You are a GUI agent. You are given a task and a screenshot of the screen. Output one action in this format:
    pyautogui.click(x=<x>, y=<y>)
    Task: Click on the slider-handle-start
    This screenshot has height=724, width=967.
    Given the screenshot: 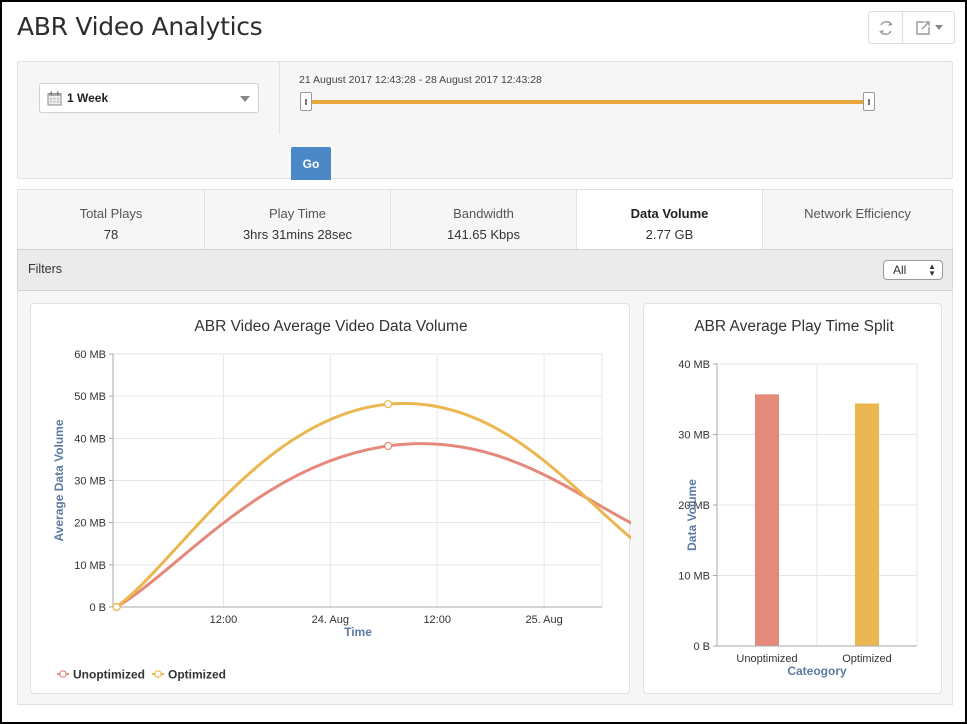 What is the action you would take?
    pyautogui.click(x=306, y=101)
    